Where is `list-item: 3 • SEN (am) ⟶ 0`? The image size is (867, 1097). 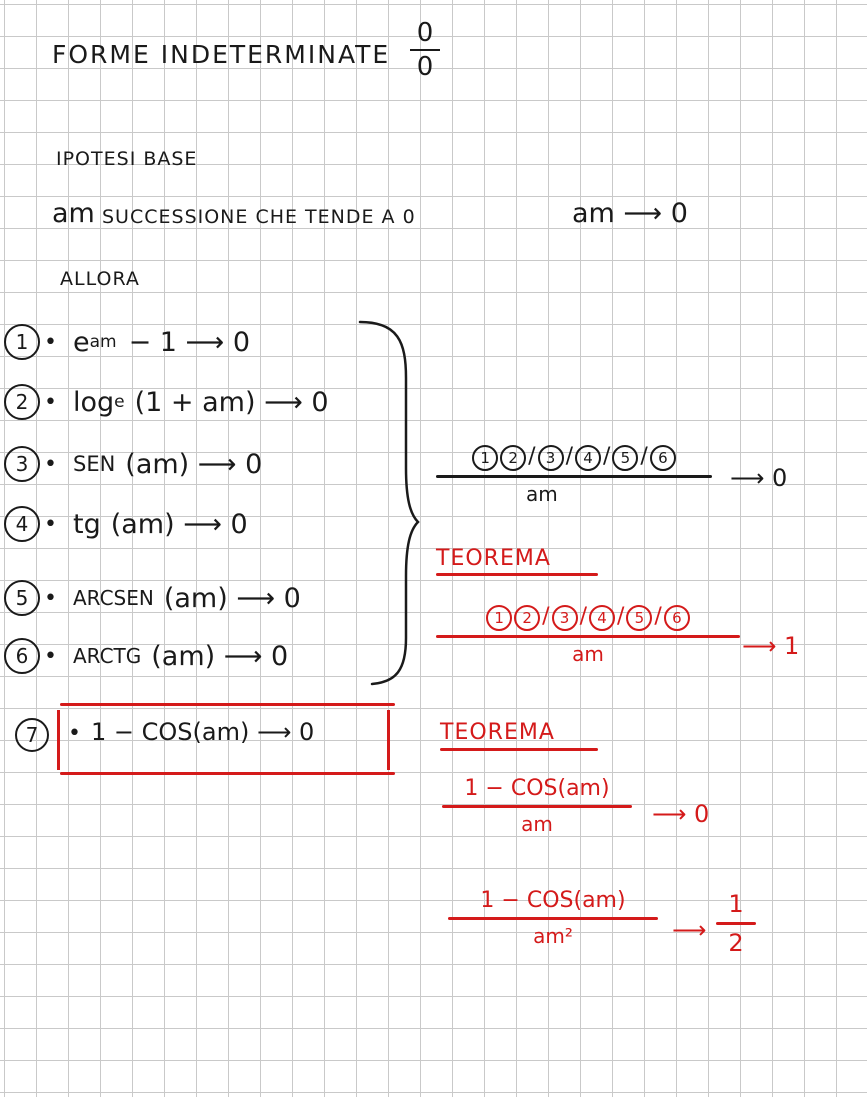 list-item: 3 • SEN (am) ⟶ 0 is located at coordinates (133, 464).